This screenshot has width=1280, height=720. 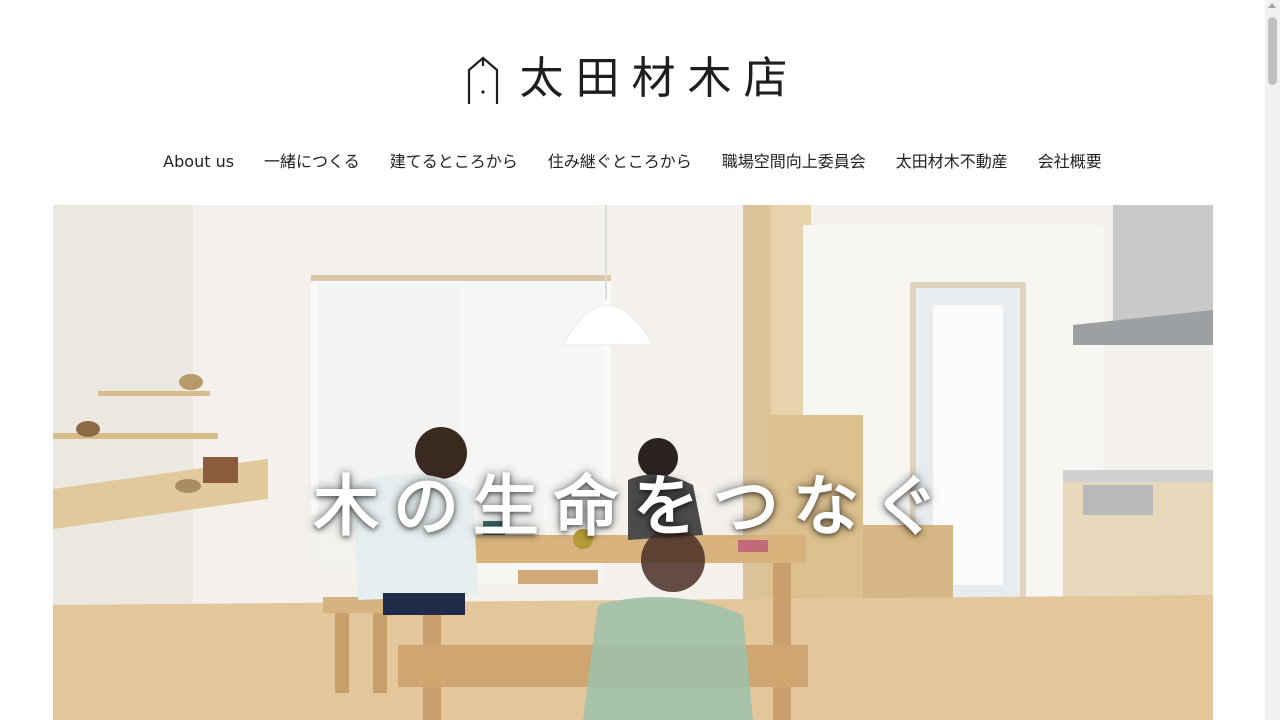 What do you see at coordinates (482, 80) in the screenshot?
I see `house-logo-icon` at bounding box center [482, 80].